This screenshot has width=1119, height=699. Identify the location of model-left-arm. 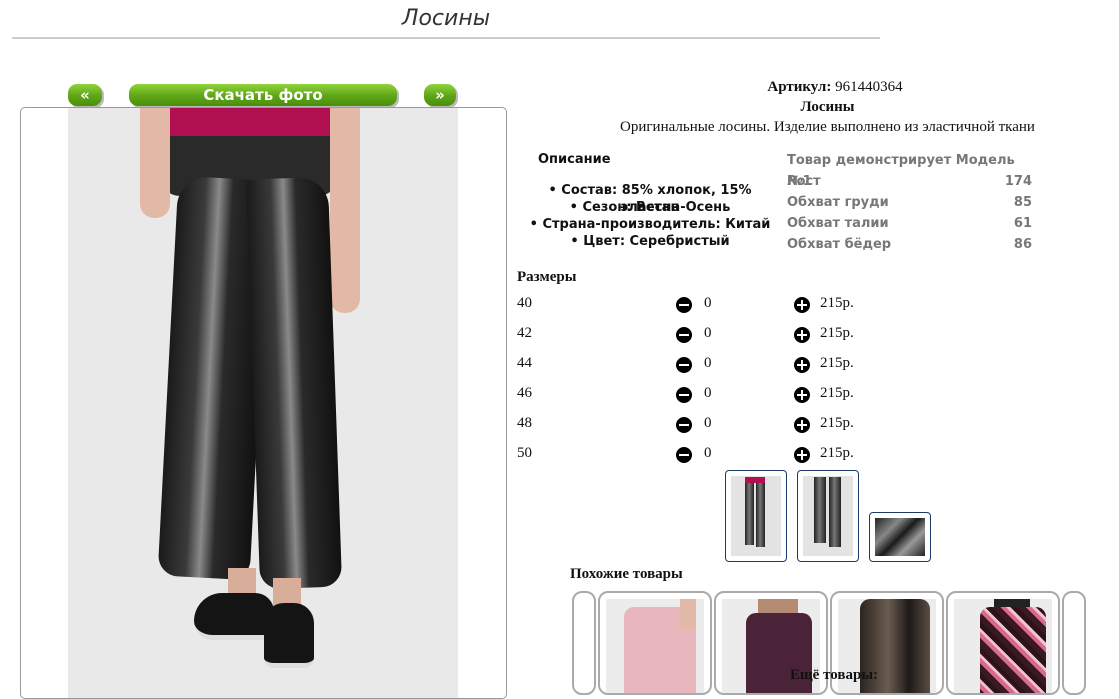
(155, 163).